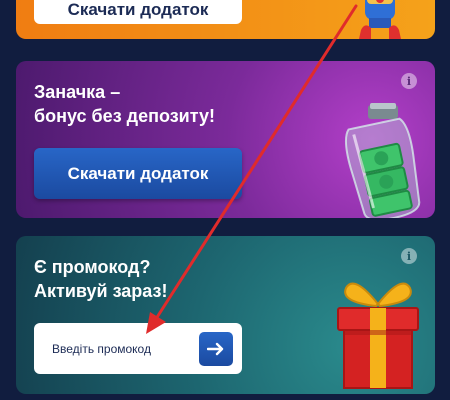 This screenshot has width=450, height=400. Describe the element at coordinates (92, 267) in the screenshot. I see `promo-title-line-1: Є промокод?` at that location.